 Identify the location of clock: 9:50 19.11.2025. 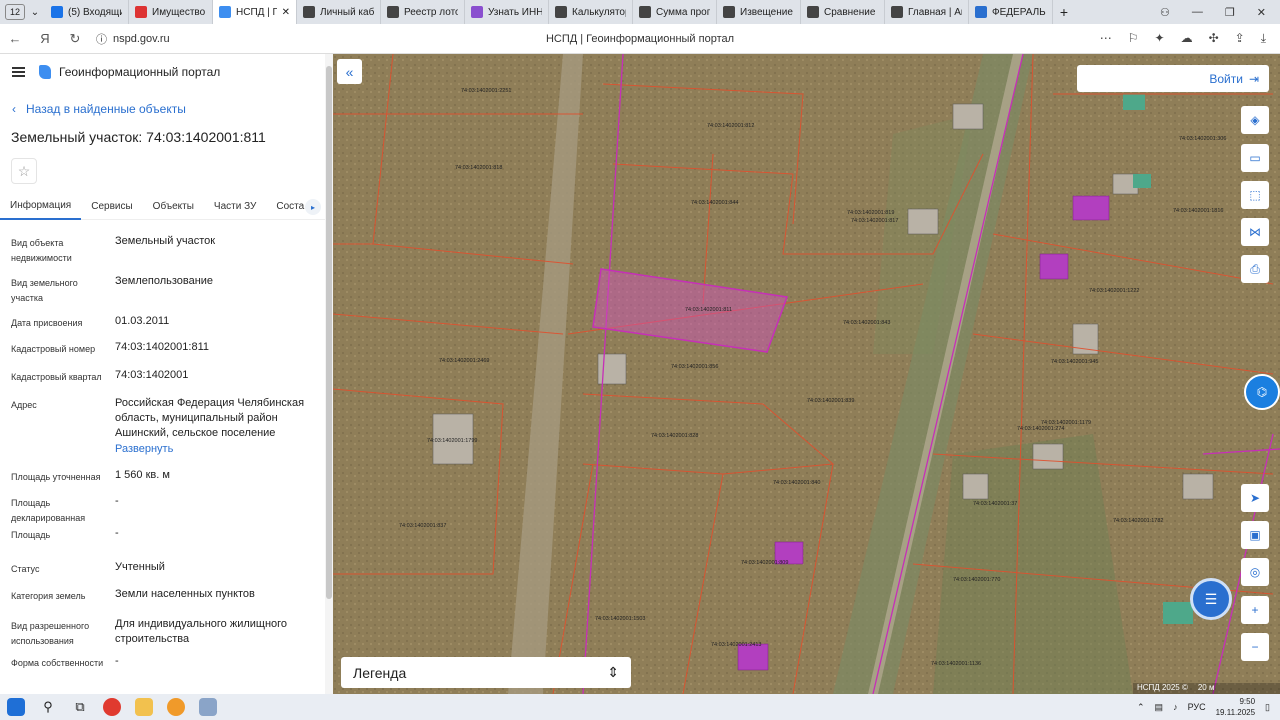
(1235, 707).